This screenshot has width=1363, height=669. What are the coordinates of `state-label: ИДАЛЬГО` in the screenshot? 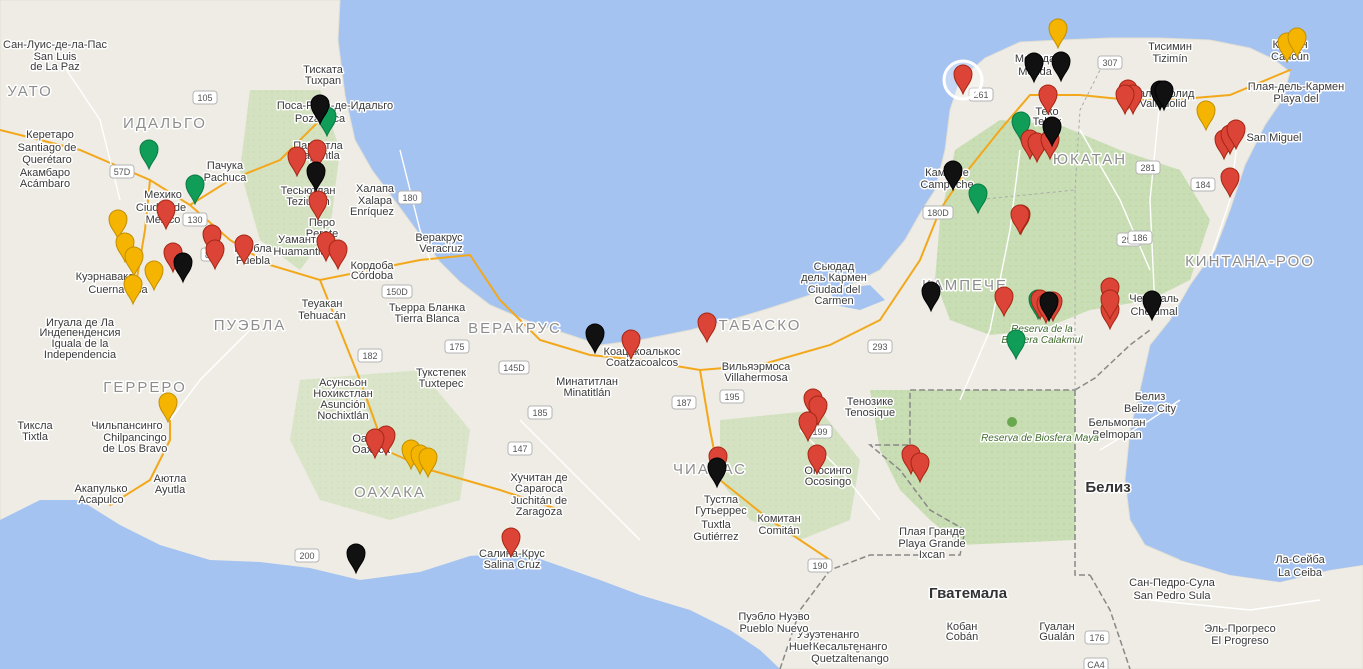 It's located at (165, 123).